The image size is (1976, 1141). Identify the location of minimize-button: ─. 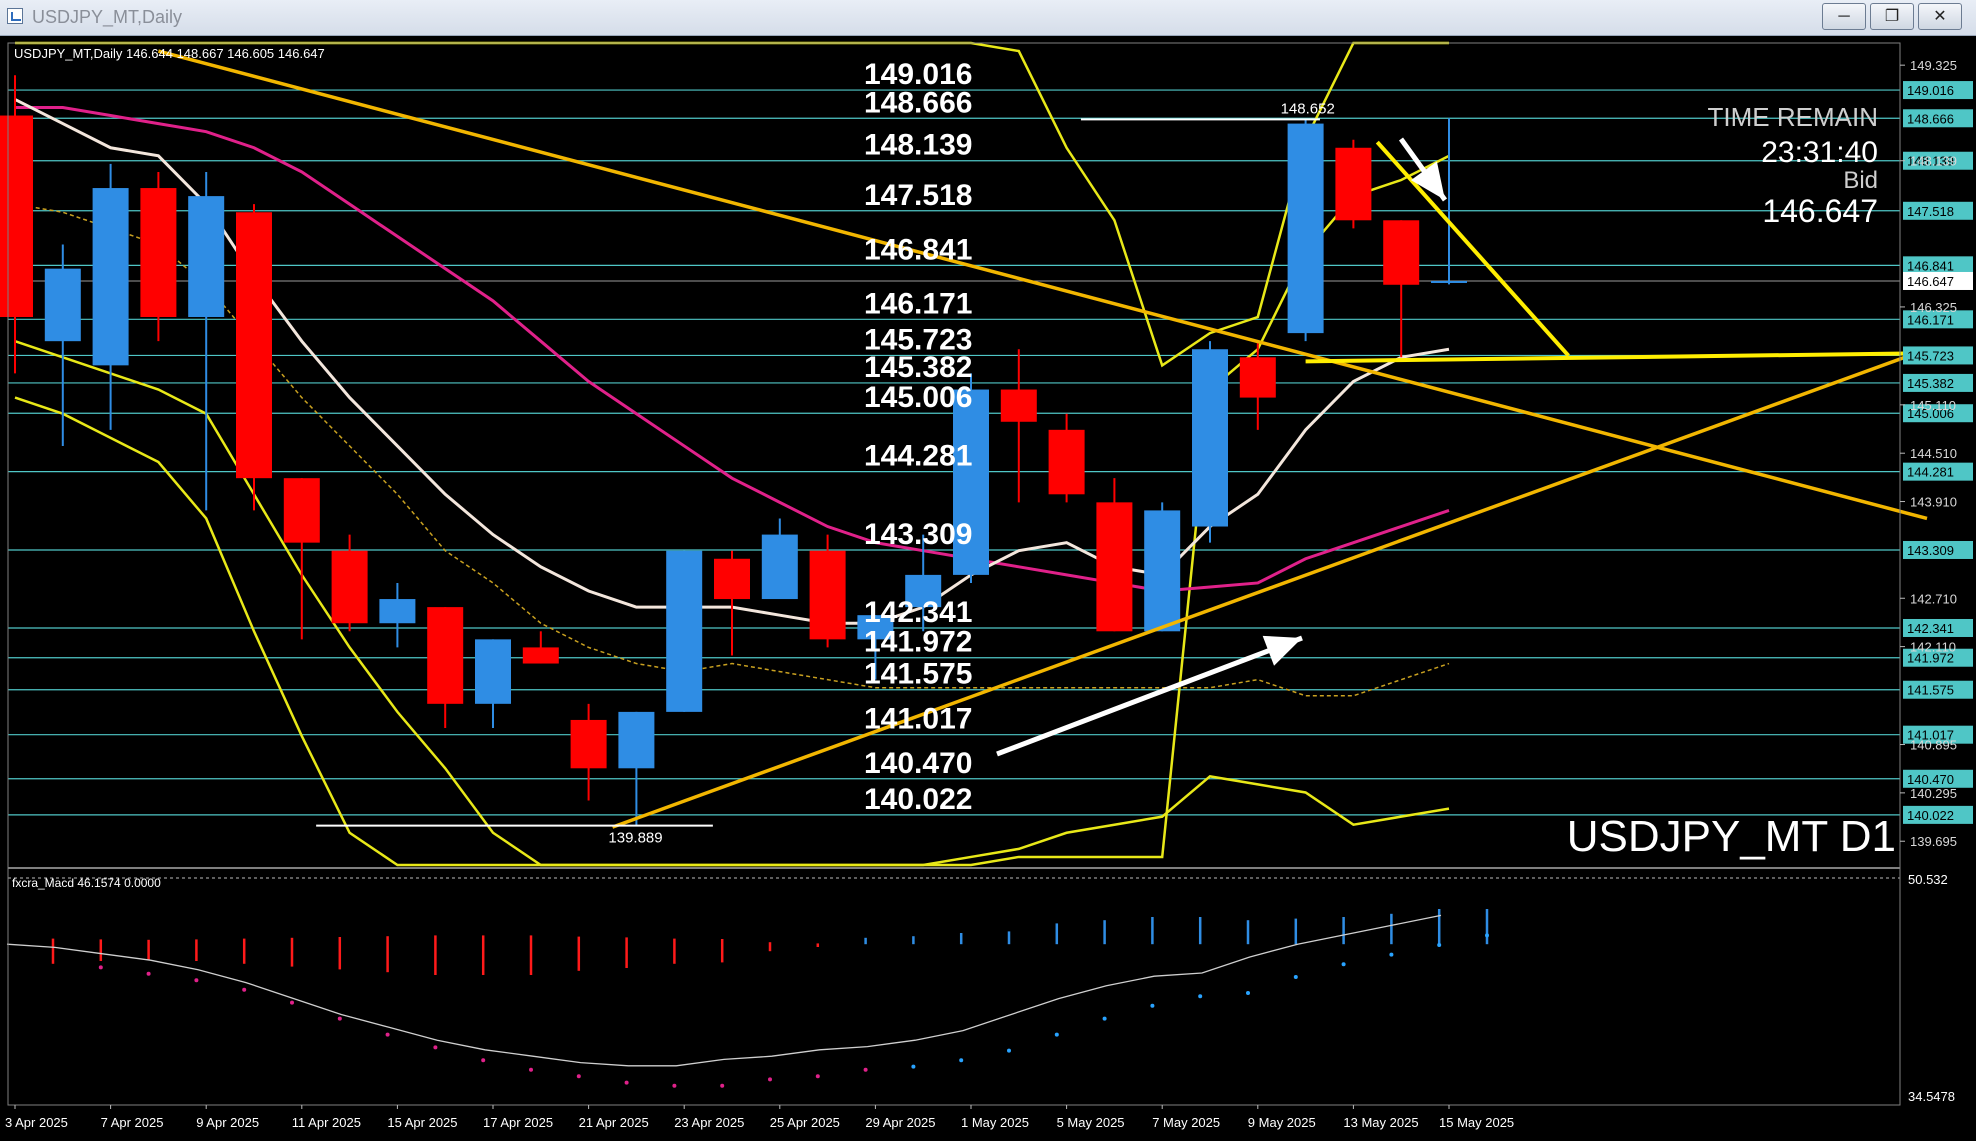
(1844, 16).